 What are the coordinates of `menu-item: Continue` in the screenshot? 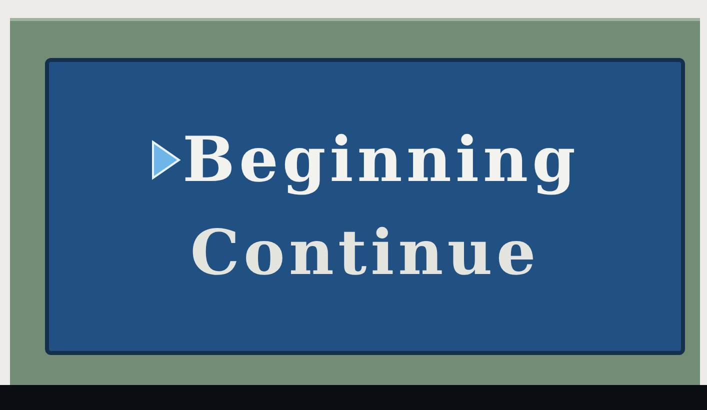 It's located at (365, 252).